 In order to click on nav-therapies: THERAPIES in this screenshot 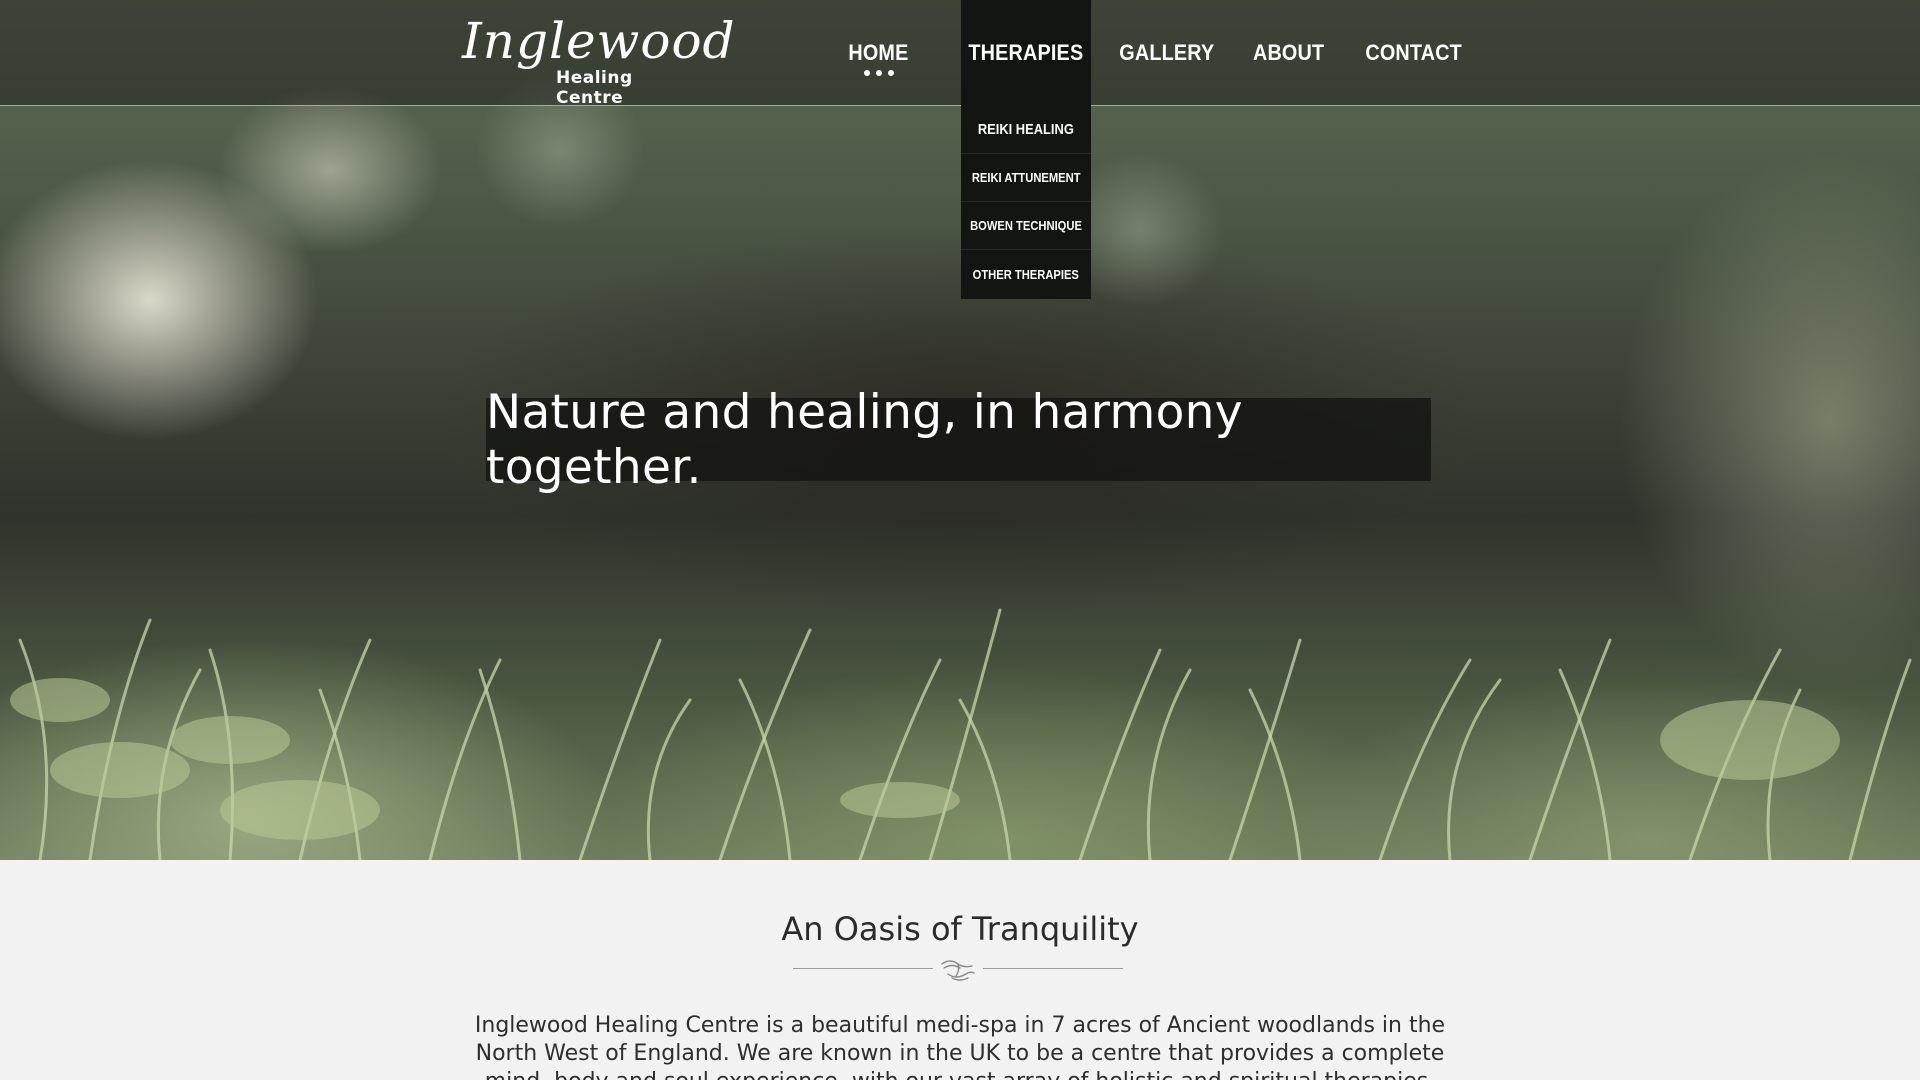, I will do `click(1026, 53)`.